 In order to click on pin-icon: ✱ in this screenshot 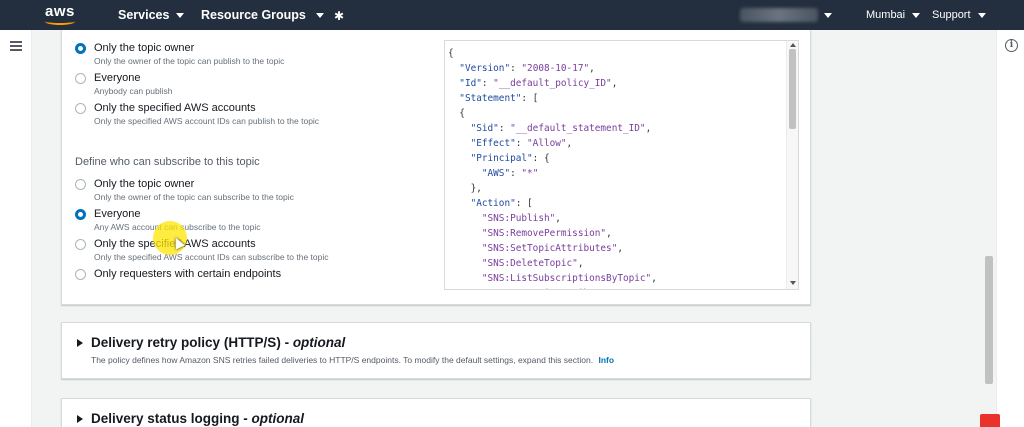, I will do `click(339, 16)`.